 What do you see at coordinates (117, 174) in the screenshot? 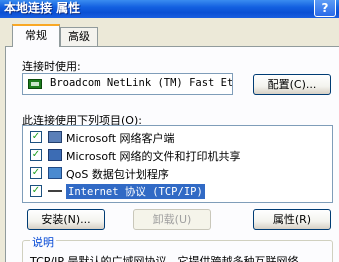
I see `list-item-label: QoS 数据包计划程序` at bounding box center [117, 174].